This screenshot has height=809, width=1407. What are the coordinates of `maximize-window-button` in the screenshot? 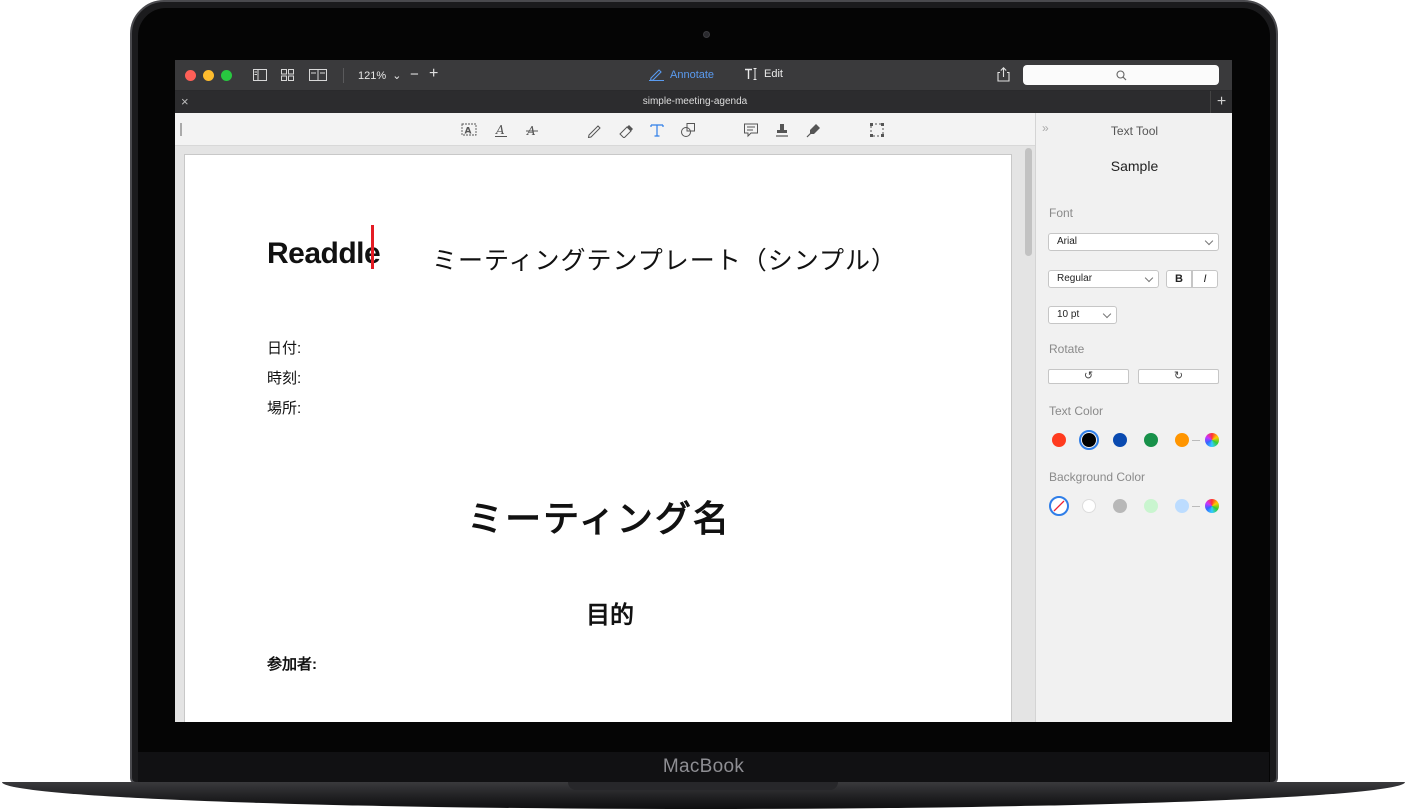 It's located at (226, 75).